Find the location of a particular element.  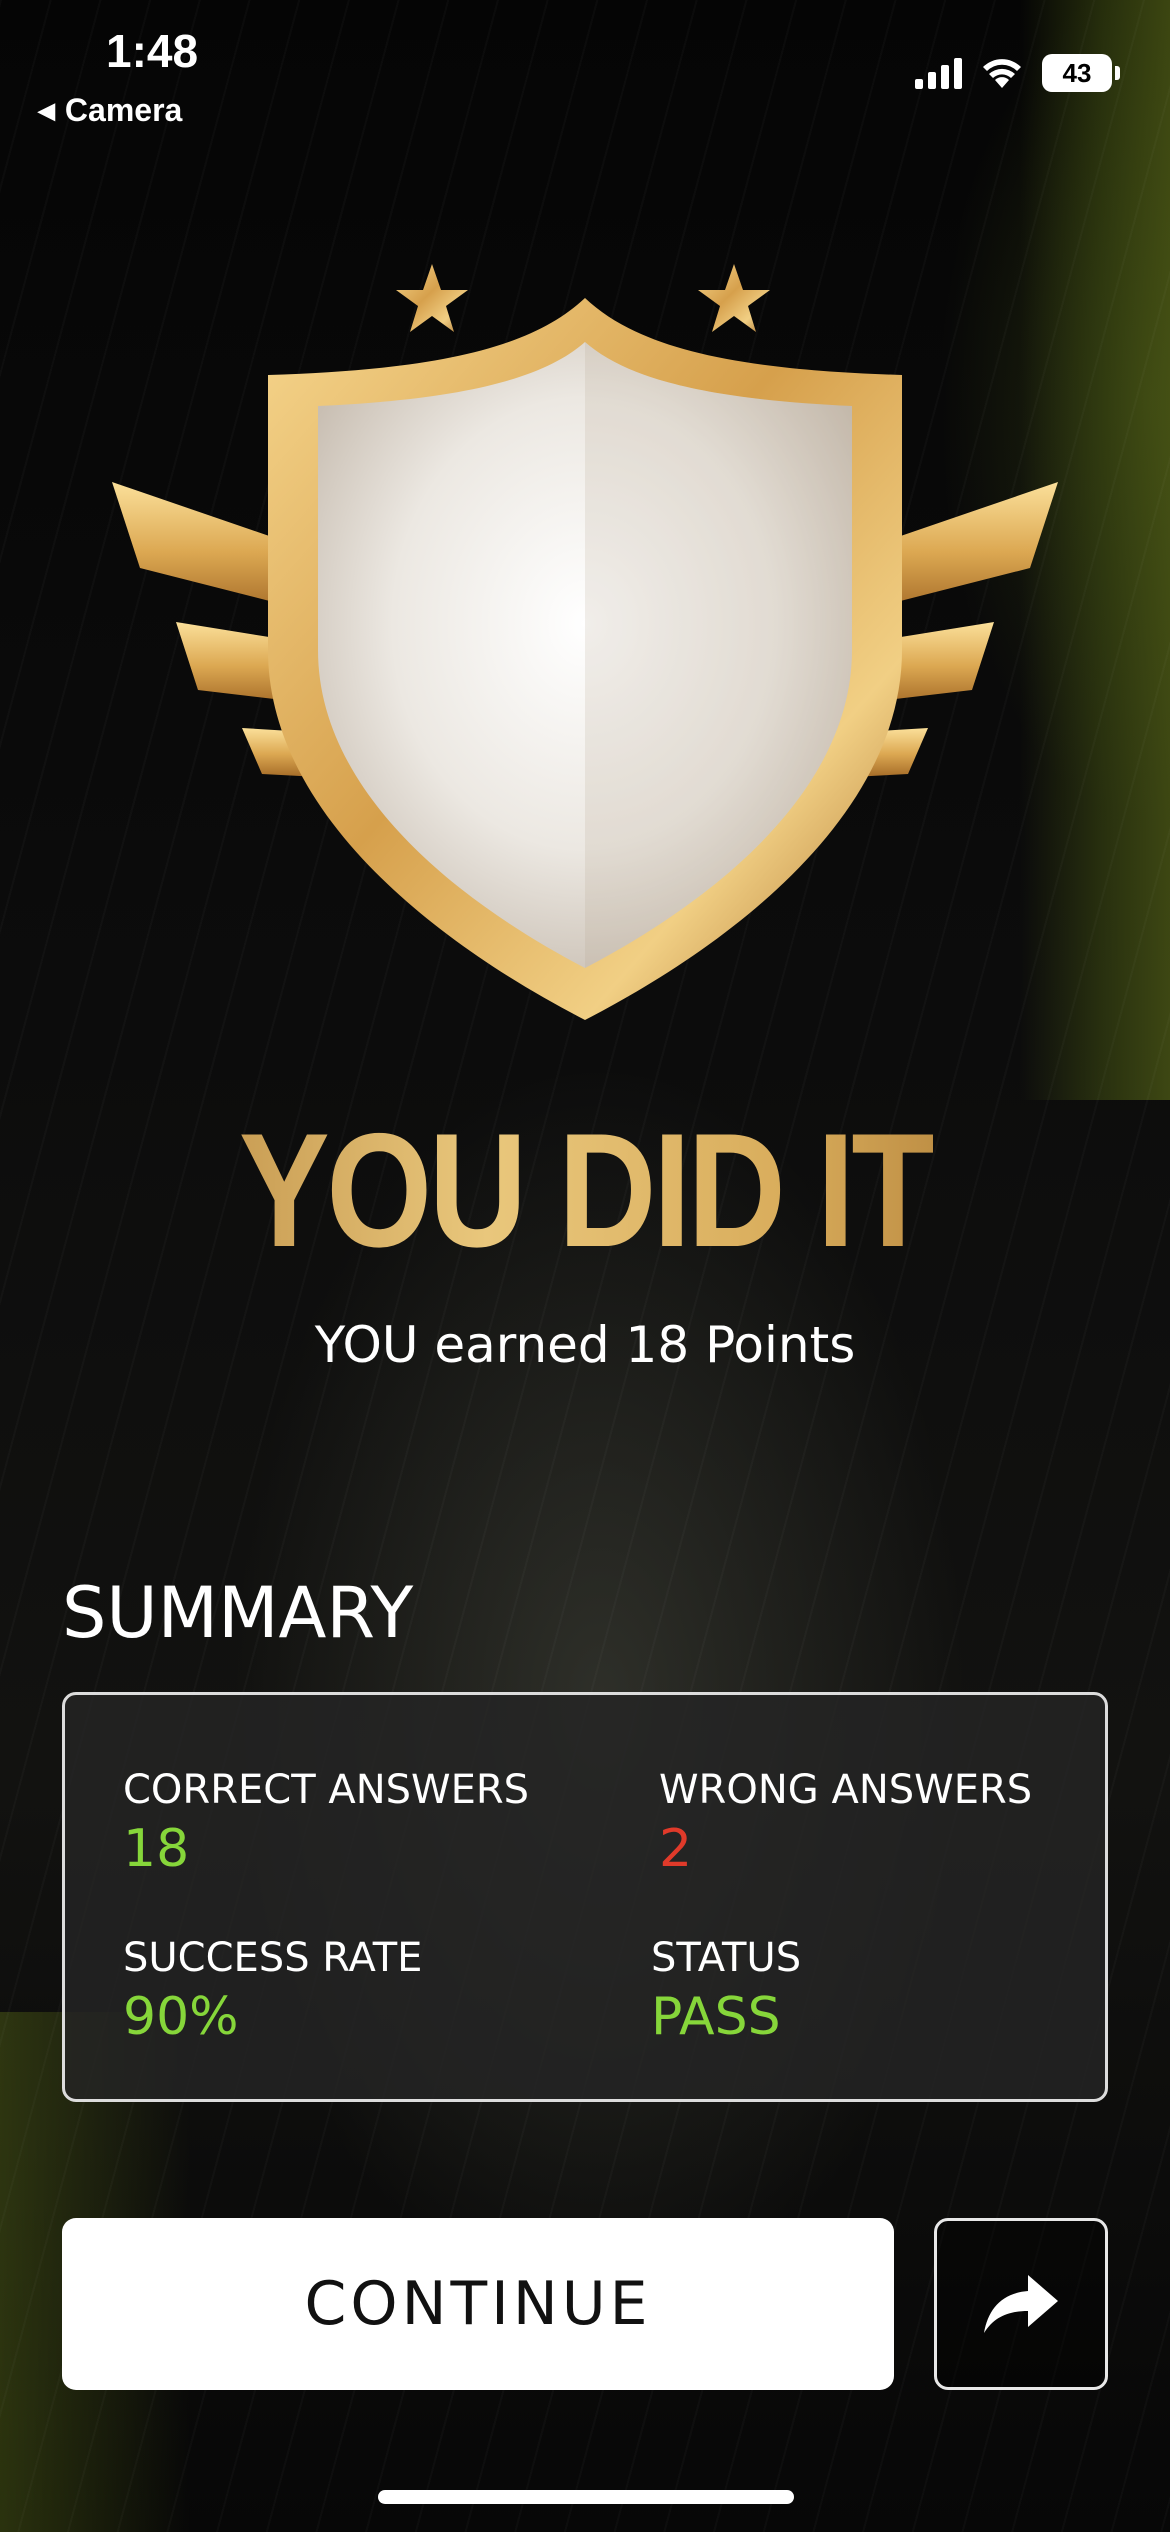

share-arrow-icon is located at coordinates (1021, 2304).